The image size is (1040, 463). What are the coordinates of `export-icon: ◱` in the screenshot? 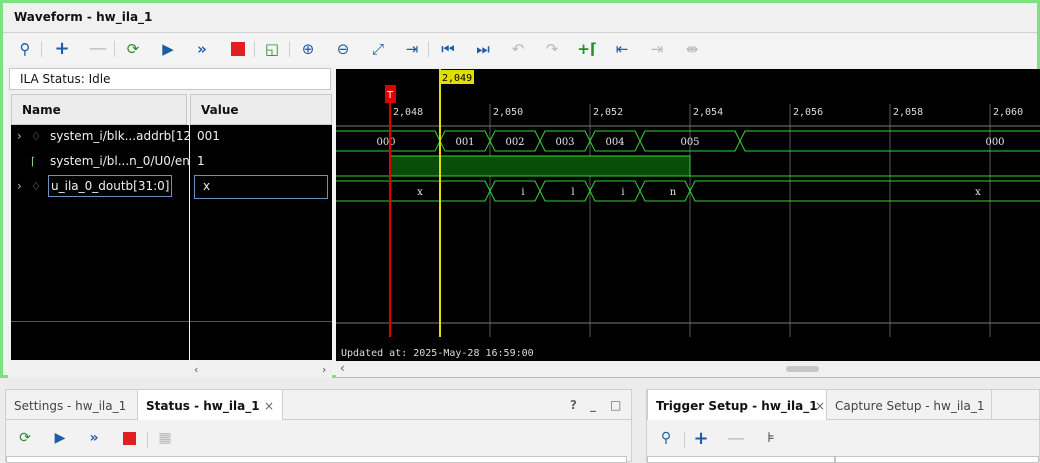 It's located at (272, 49).